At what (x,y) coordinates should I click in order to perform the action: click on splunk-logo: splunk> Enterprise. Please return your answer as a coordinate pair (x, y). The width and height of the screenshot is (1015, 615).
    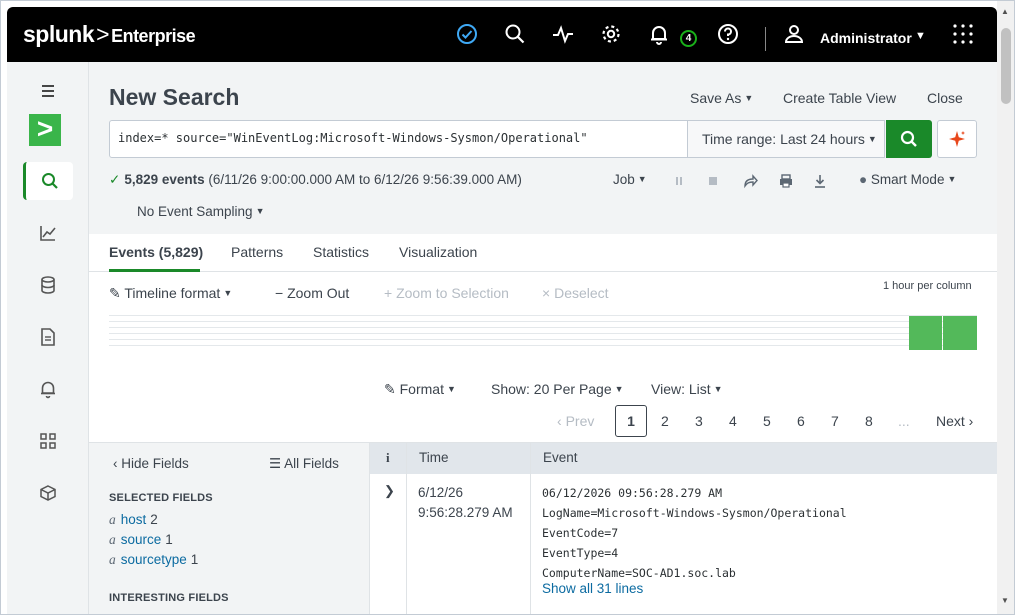
    Looking at the image, I should click on (109, 34).